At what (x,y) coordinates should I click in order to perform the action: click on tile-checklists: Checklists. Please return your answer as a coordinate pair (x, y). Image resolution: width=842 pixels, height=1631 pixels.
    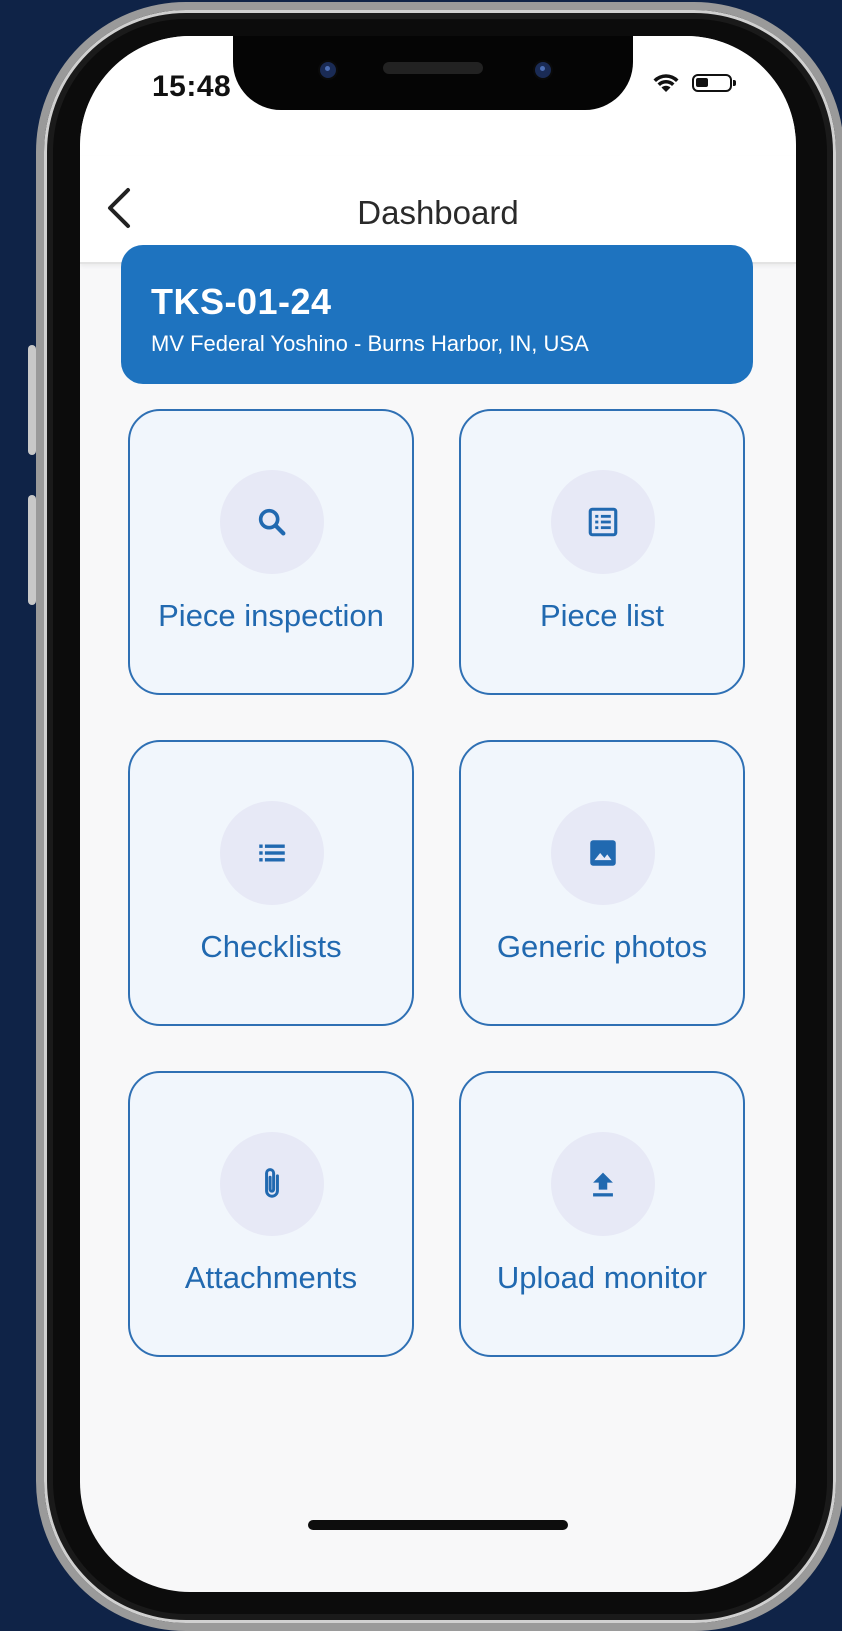
    Looking at the image, I should click on (271, 883).